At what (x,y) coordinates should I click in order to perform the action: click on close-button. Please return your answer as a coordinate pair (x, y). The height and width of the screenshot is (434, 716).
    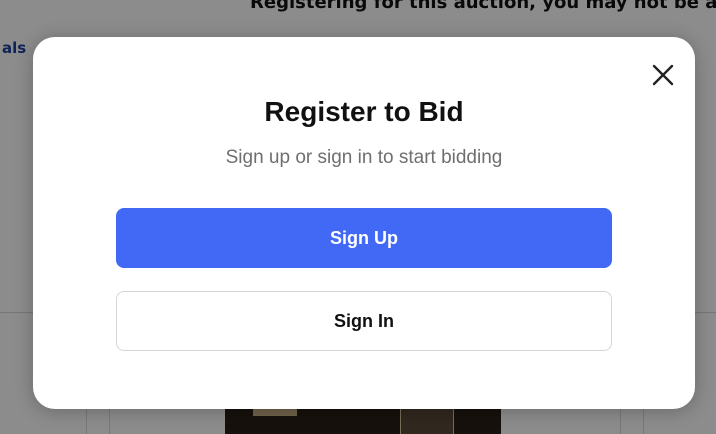
    Looking at the image, I should click on (663, 75).